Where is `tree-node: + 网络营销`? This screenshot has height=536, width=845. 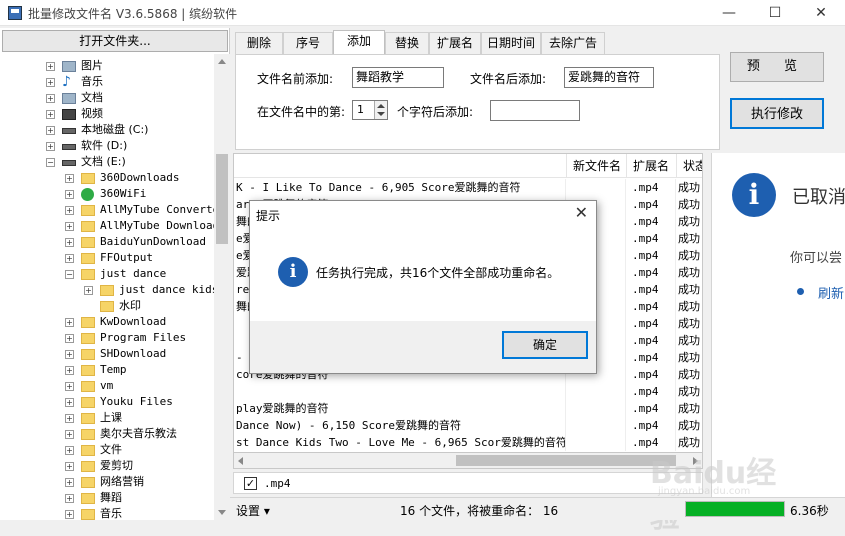 tree-node: + 网络营销 is located at coordinates (107, 482).